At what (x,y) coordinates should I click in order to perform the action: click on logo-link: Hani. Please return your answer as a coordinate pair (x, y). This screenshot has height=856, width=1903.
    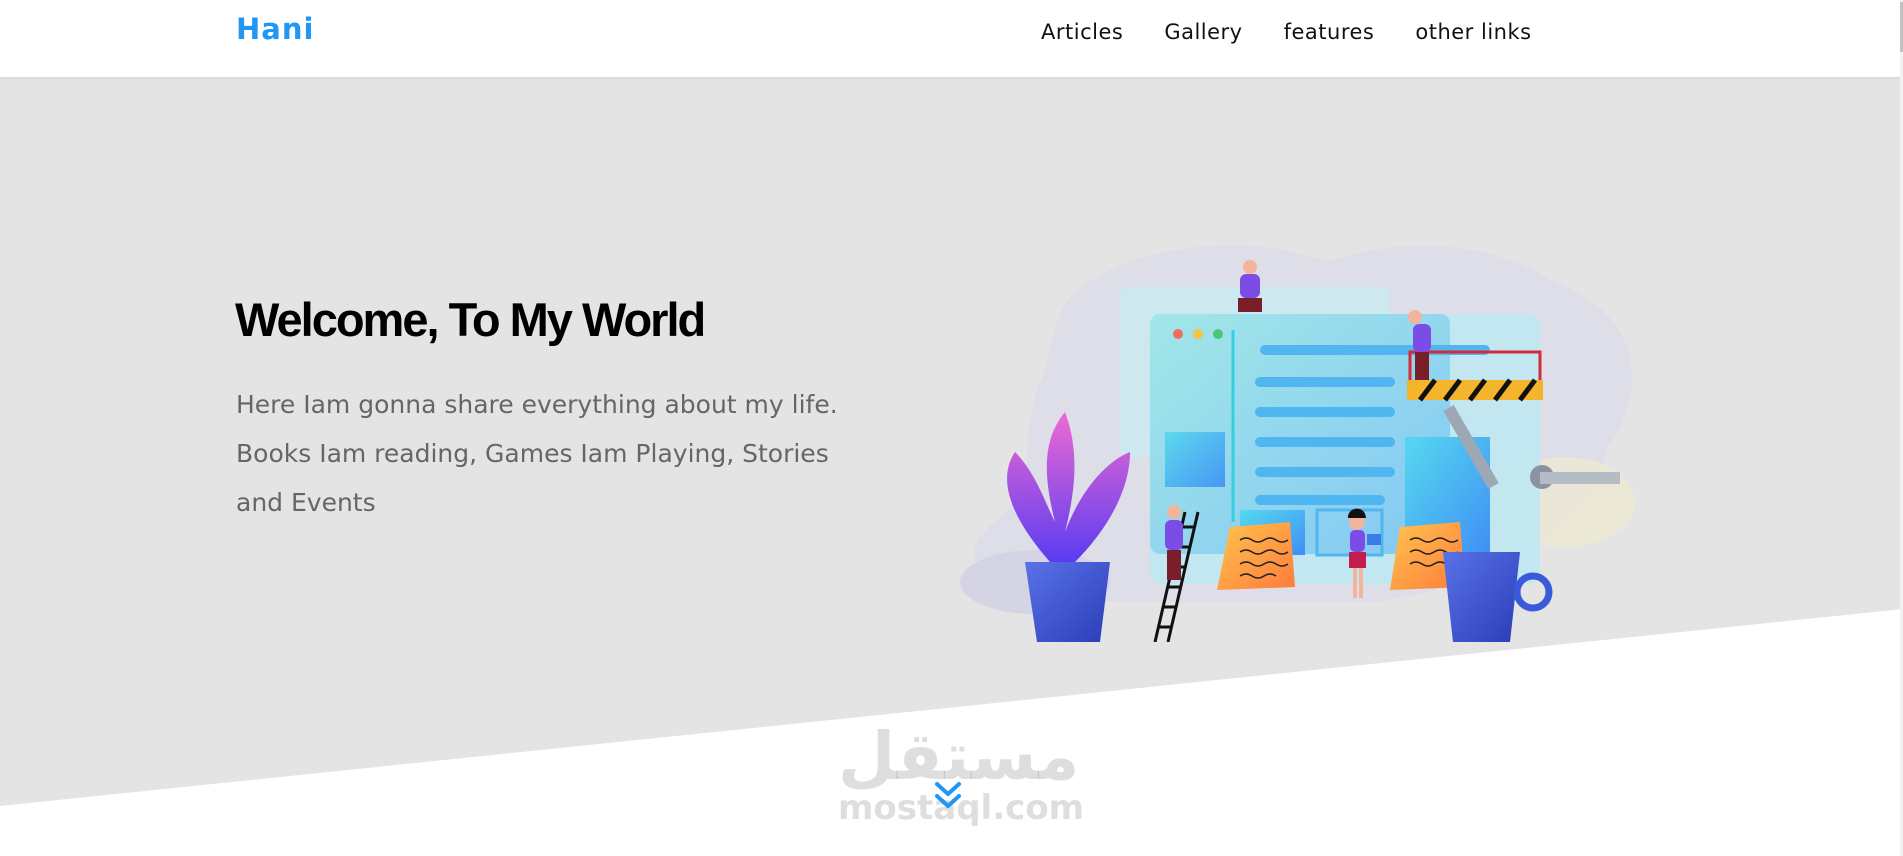
    Looking at the image, I should click on (275, 29).